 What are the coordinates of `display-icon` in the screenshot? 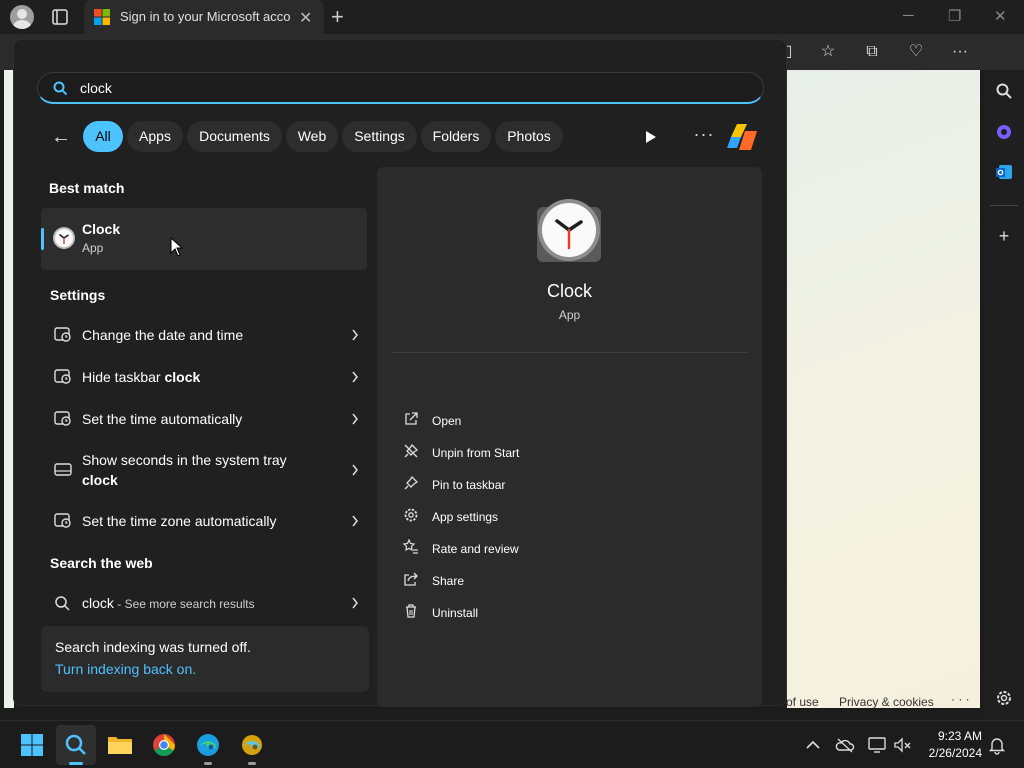 It's located at (877, 745).